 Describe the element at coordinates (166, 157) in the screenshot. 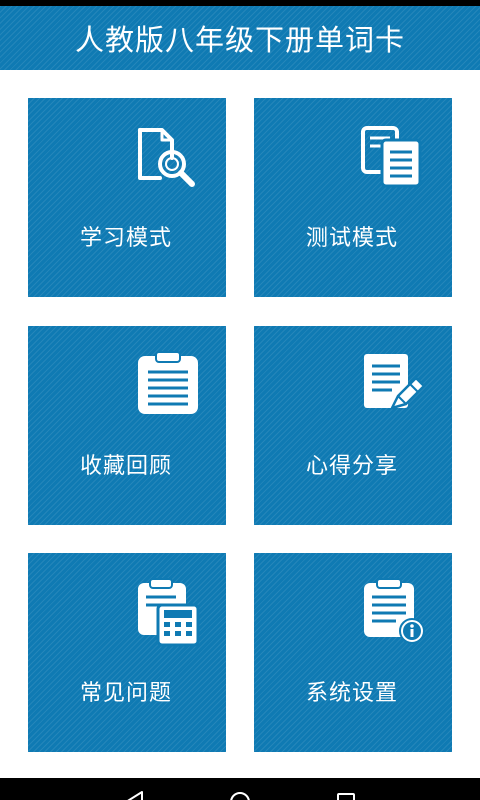

I see `document-search-icon` at that location.